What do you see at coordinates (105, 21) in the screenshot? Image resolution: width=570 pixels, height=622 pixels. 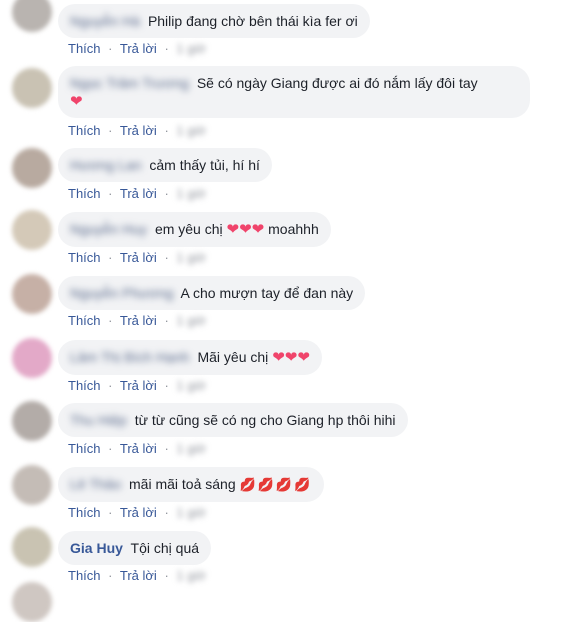 I see `commenter-name: Nguyễn Hà` at bounding box center [105, 21].